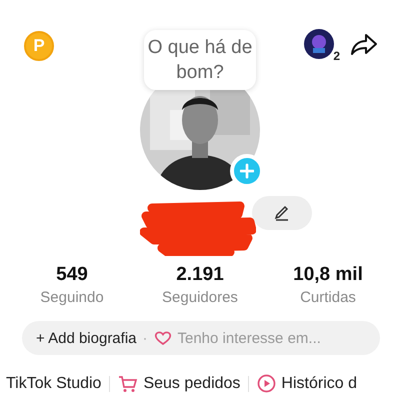 This screenshot has width=400, height=400. Describe the element at coordinates (319, 383) in the screenshot. I see `shortcut-link: Histórico d` at that location.